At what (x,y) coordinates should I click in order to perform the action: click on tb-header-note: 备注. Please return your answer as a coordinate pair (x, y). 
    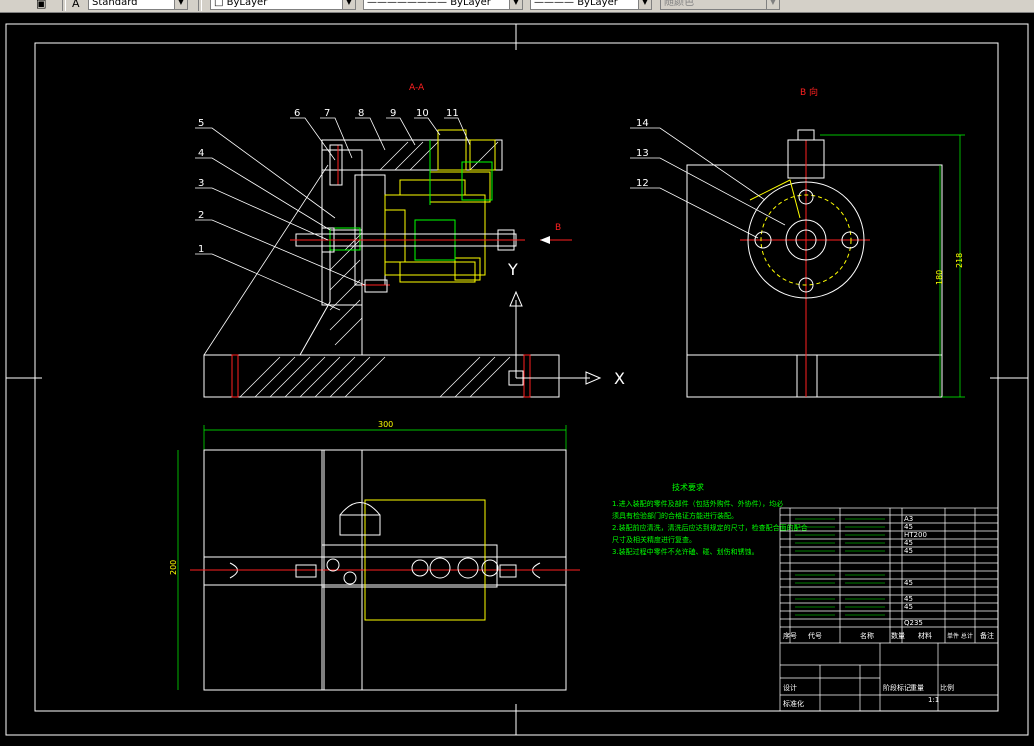
    Looking at the image, I should click on (987, 635).